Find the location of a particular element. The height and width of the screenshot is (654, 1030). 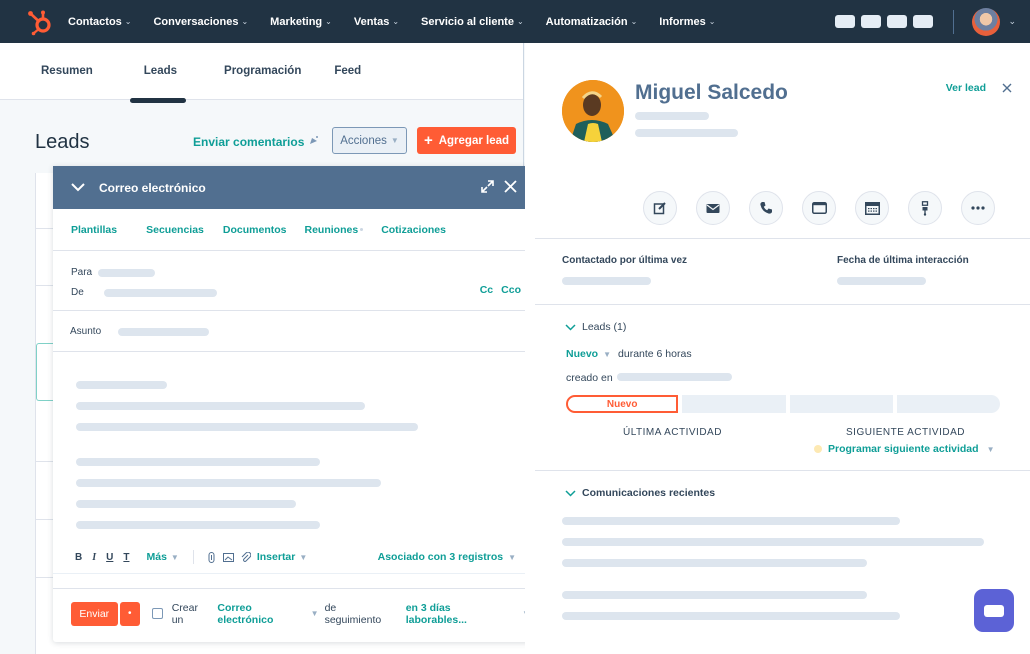

underline-button: U is located at coordinates (109, 557).